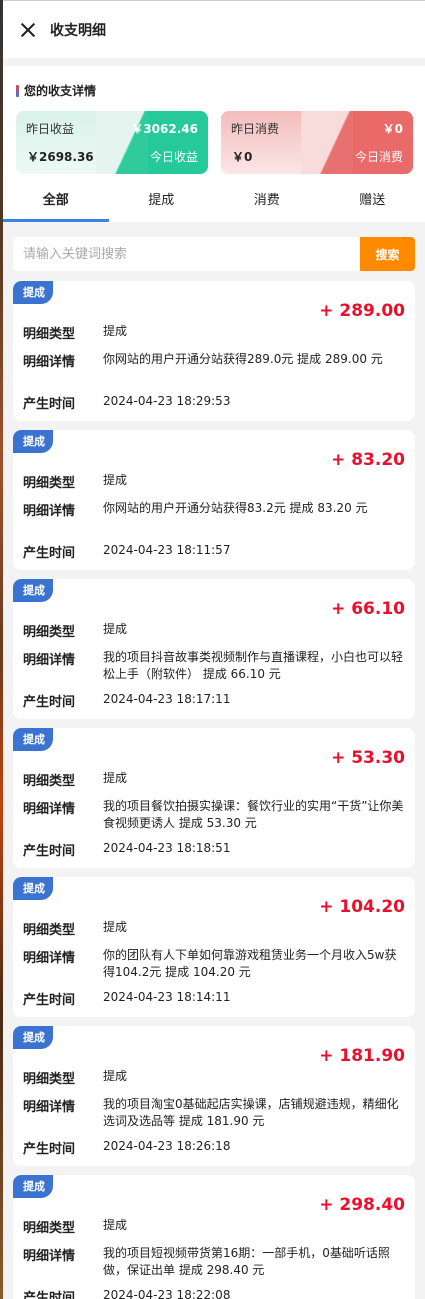  I want to click on record-time-row: 产生时间 2024-04-23 18:11:57, so click(214, 551).